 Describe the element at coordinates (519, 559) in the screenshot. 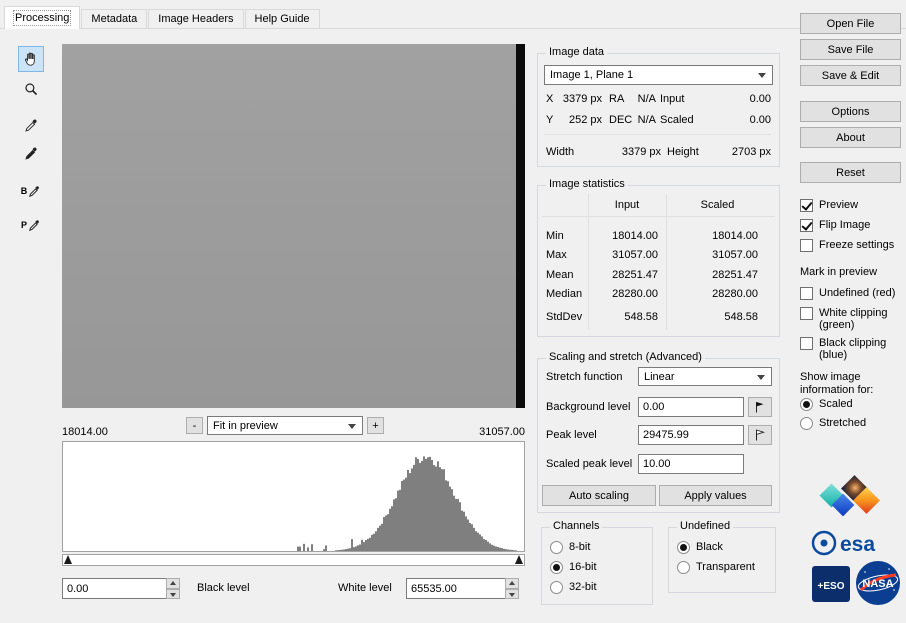

I see `white-level-slider-handle` at that location.